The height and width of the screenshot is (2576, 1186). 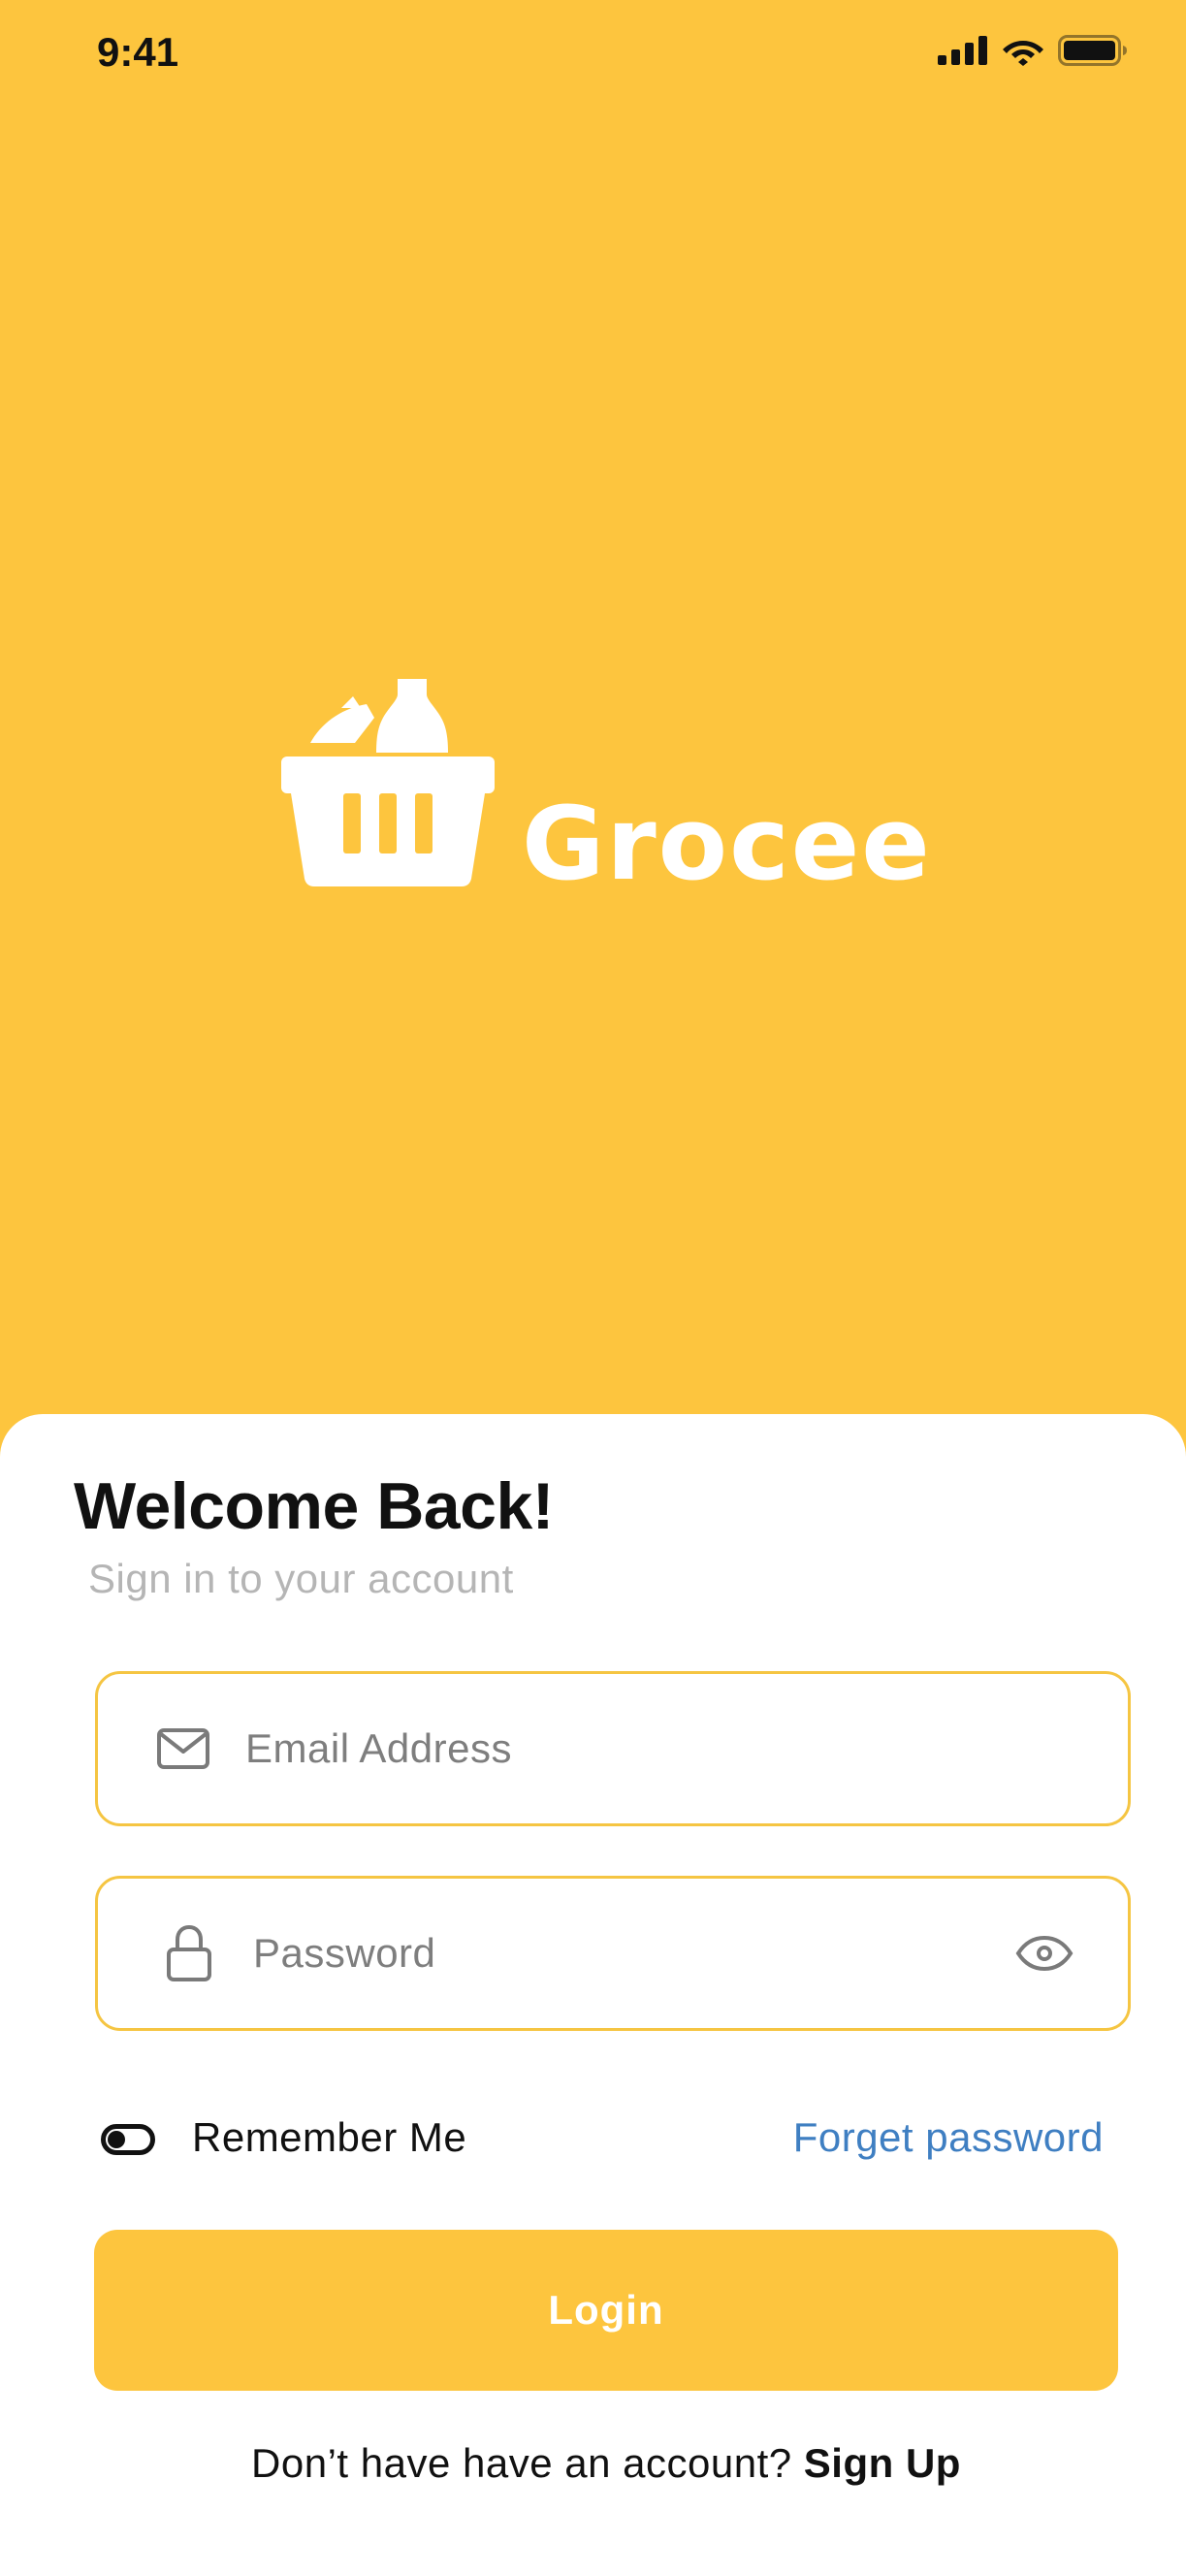 I want to click on wifi-icon, so click(x=1023, y=53).